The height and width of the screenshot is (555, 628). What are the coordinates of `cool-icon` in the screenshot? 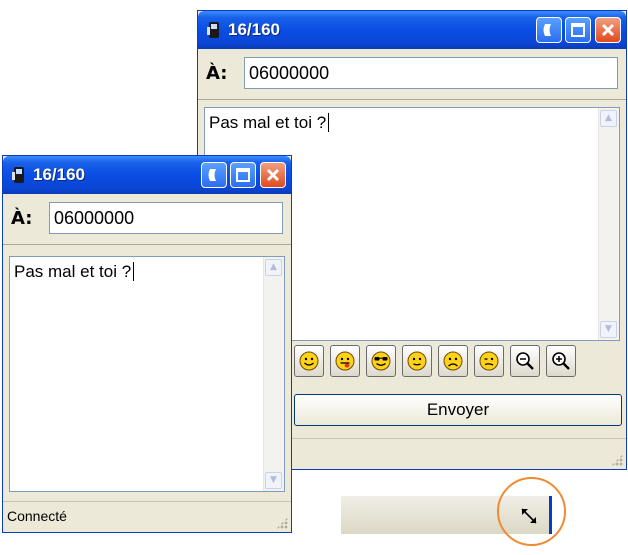 It's located at (381, 361).